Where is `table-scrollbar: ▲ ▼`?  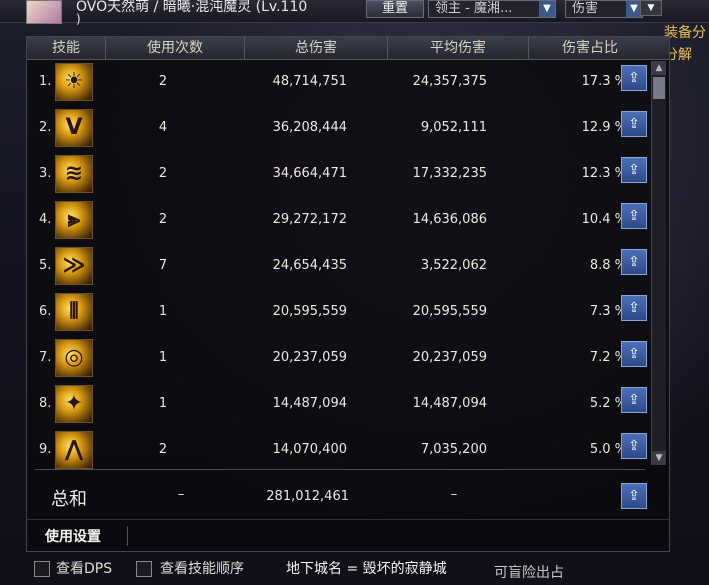 table-scrollbar: ▲ ▼ is located at coordinates (658, 263).